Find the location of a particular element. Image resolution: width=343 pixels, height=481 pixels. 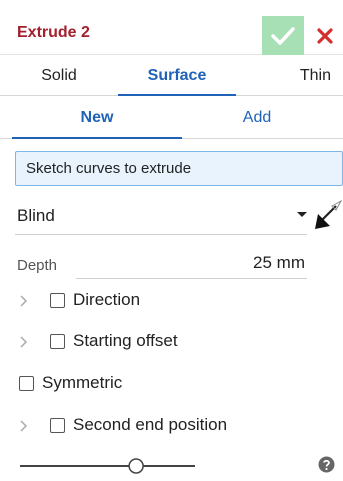

starting-offset-row: Starting offset is located at coordinates (171, 341).